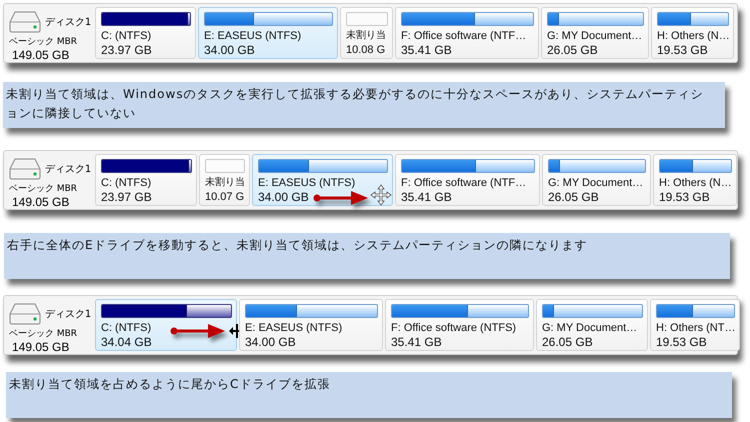 The height and width of the screenshot is (422, 750). Describe the element at coordinates (298, 245) in the screenshot. I see `note-text: 右手に全体のEドライブを移動すると、未割り当て領域は、システムパーティションの隣になります` at that location.